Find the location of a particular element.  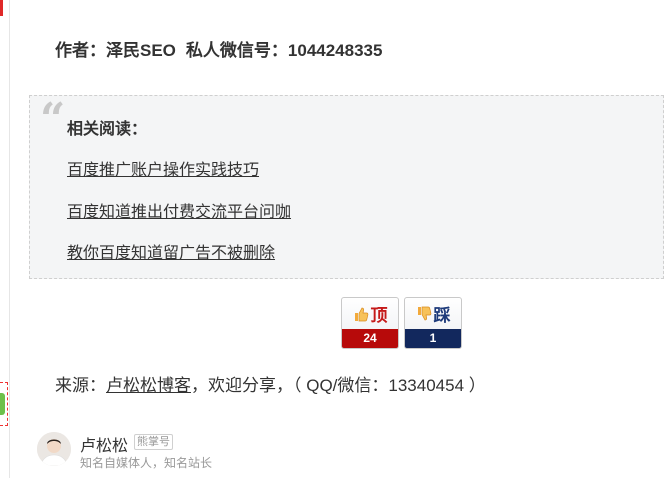

downvote-button: 踩 1 is located at coordinates (433, 323).